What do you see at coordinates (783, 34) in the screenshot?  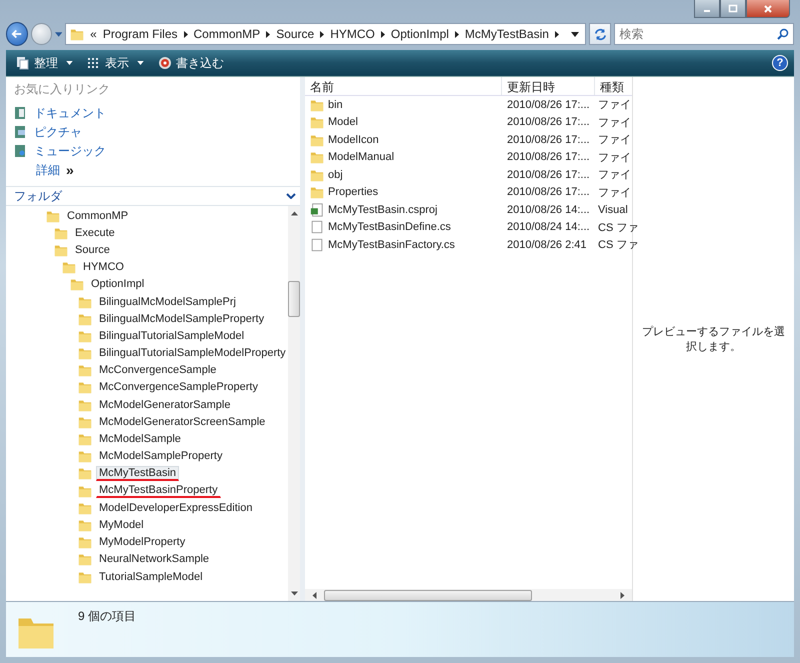 I see `search-icon` at bounding box center [783, 34].